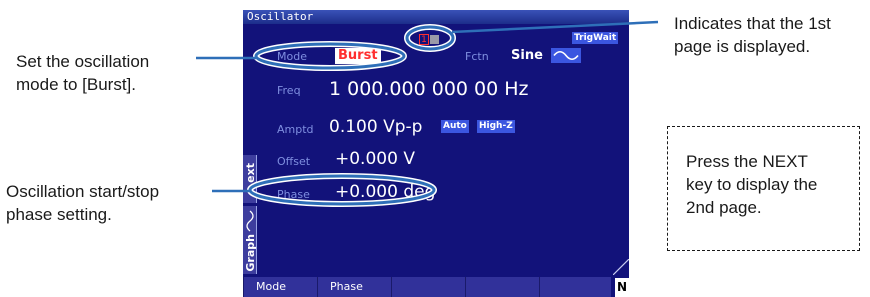  Describe the element at coordinates (430, 38) in the screenshot. I see `page-highlight-oval` at that location.